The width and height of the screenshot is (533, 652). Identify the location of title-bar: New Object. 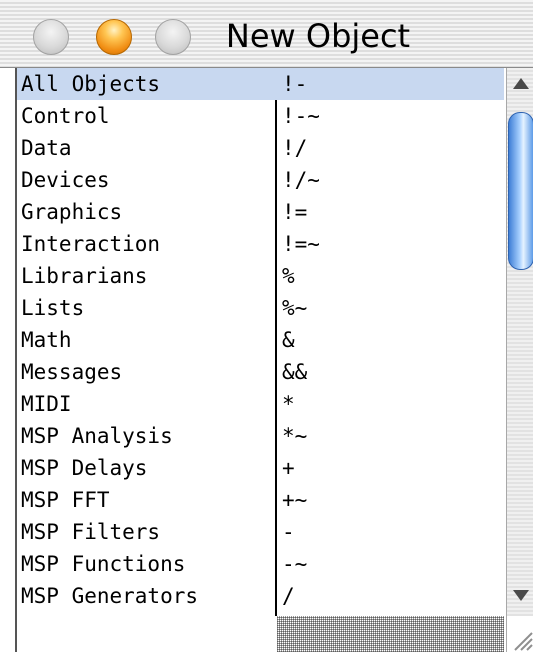
(266, 34).